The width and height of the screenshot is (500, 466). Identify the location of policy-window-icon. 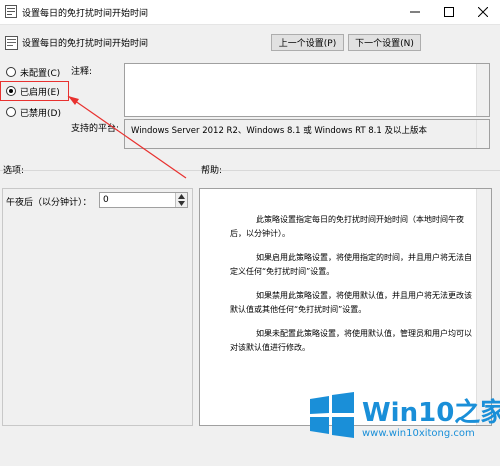
(11, 11).